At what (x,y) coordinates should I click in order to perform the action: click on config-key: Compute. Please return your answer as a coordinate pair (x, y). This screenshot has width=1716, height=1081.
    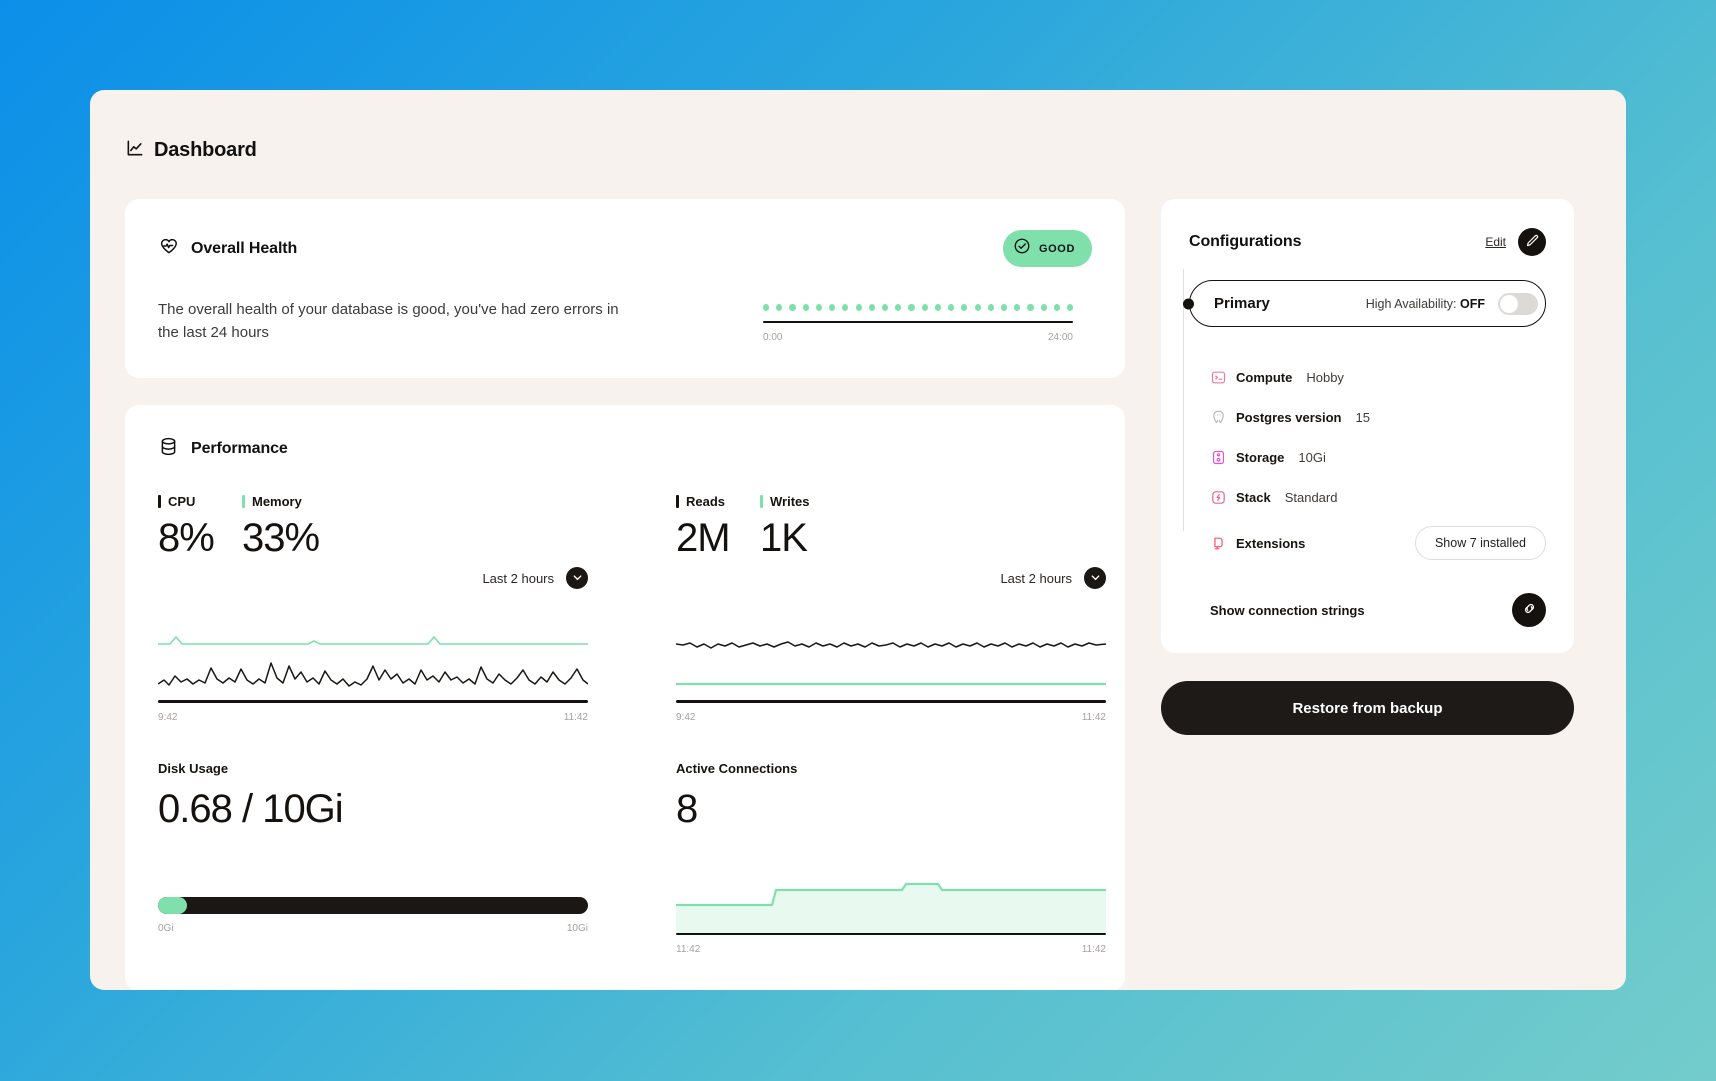
    Looking at the image, I should click on (1264, 377).